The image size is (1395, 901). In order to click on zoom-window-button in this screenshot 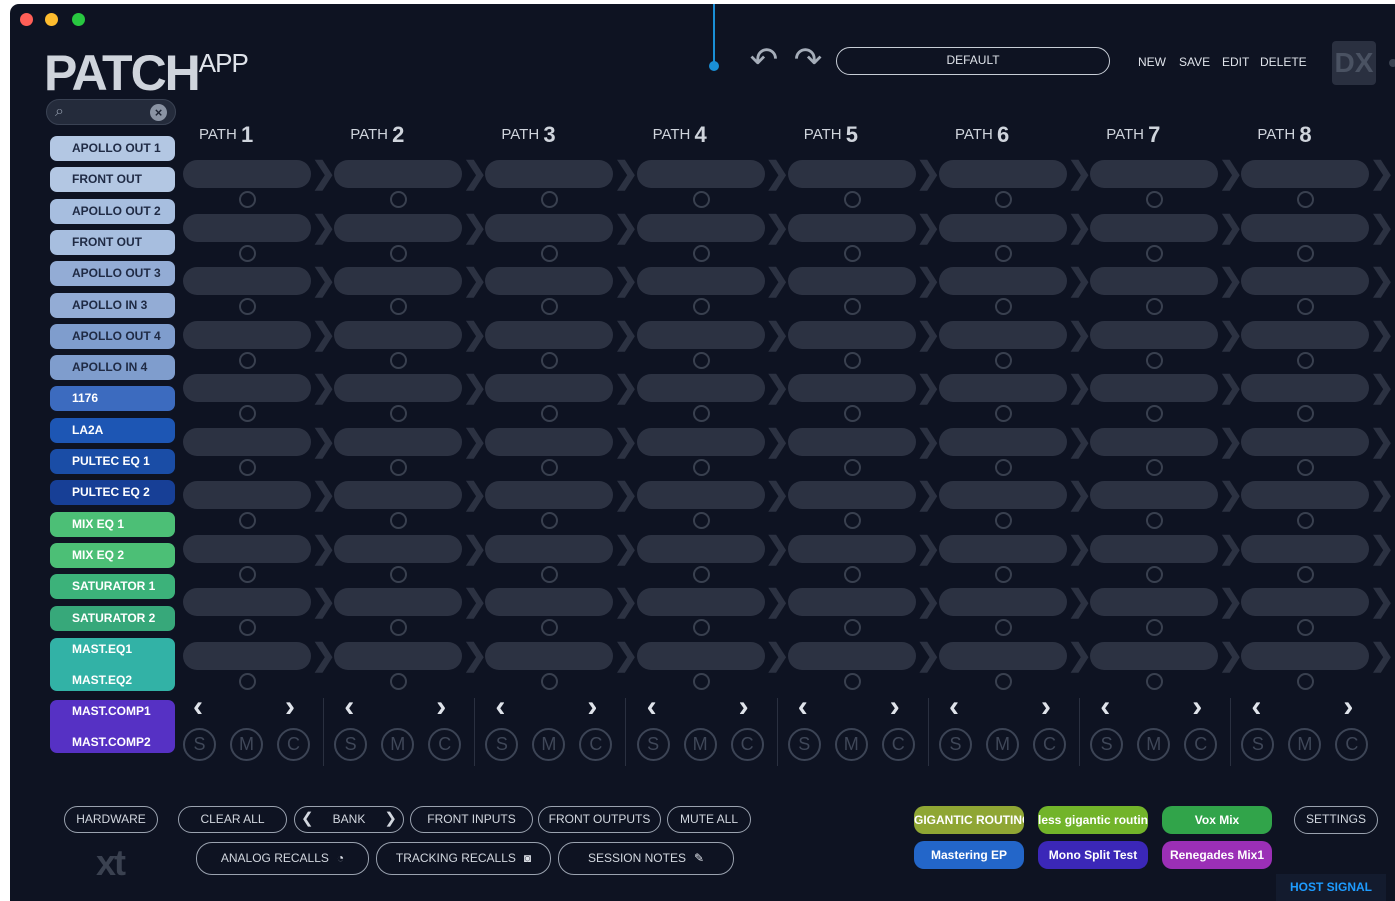, I will do `click(78, 19)`.